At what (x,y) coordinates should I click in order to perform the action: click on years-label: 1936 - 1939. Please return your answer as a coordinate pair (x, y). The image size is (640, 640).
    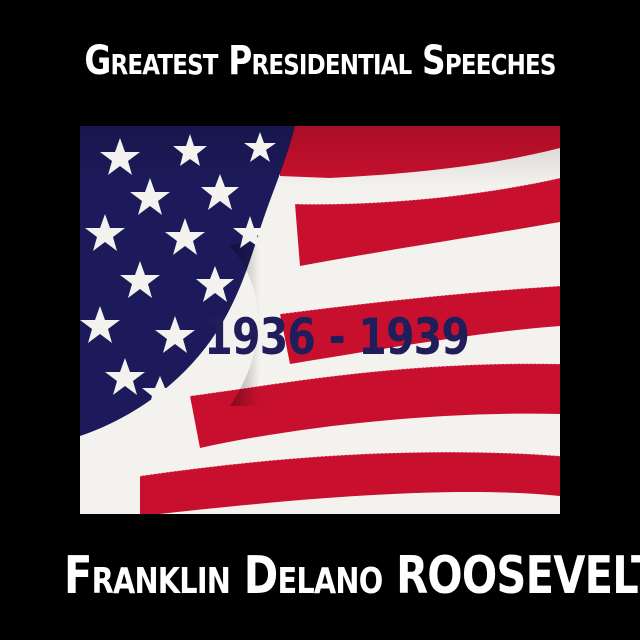
    Looking at the image, I should click on (337, 337).